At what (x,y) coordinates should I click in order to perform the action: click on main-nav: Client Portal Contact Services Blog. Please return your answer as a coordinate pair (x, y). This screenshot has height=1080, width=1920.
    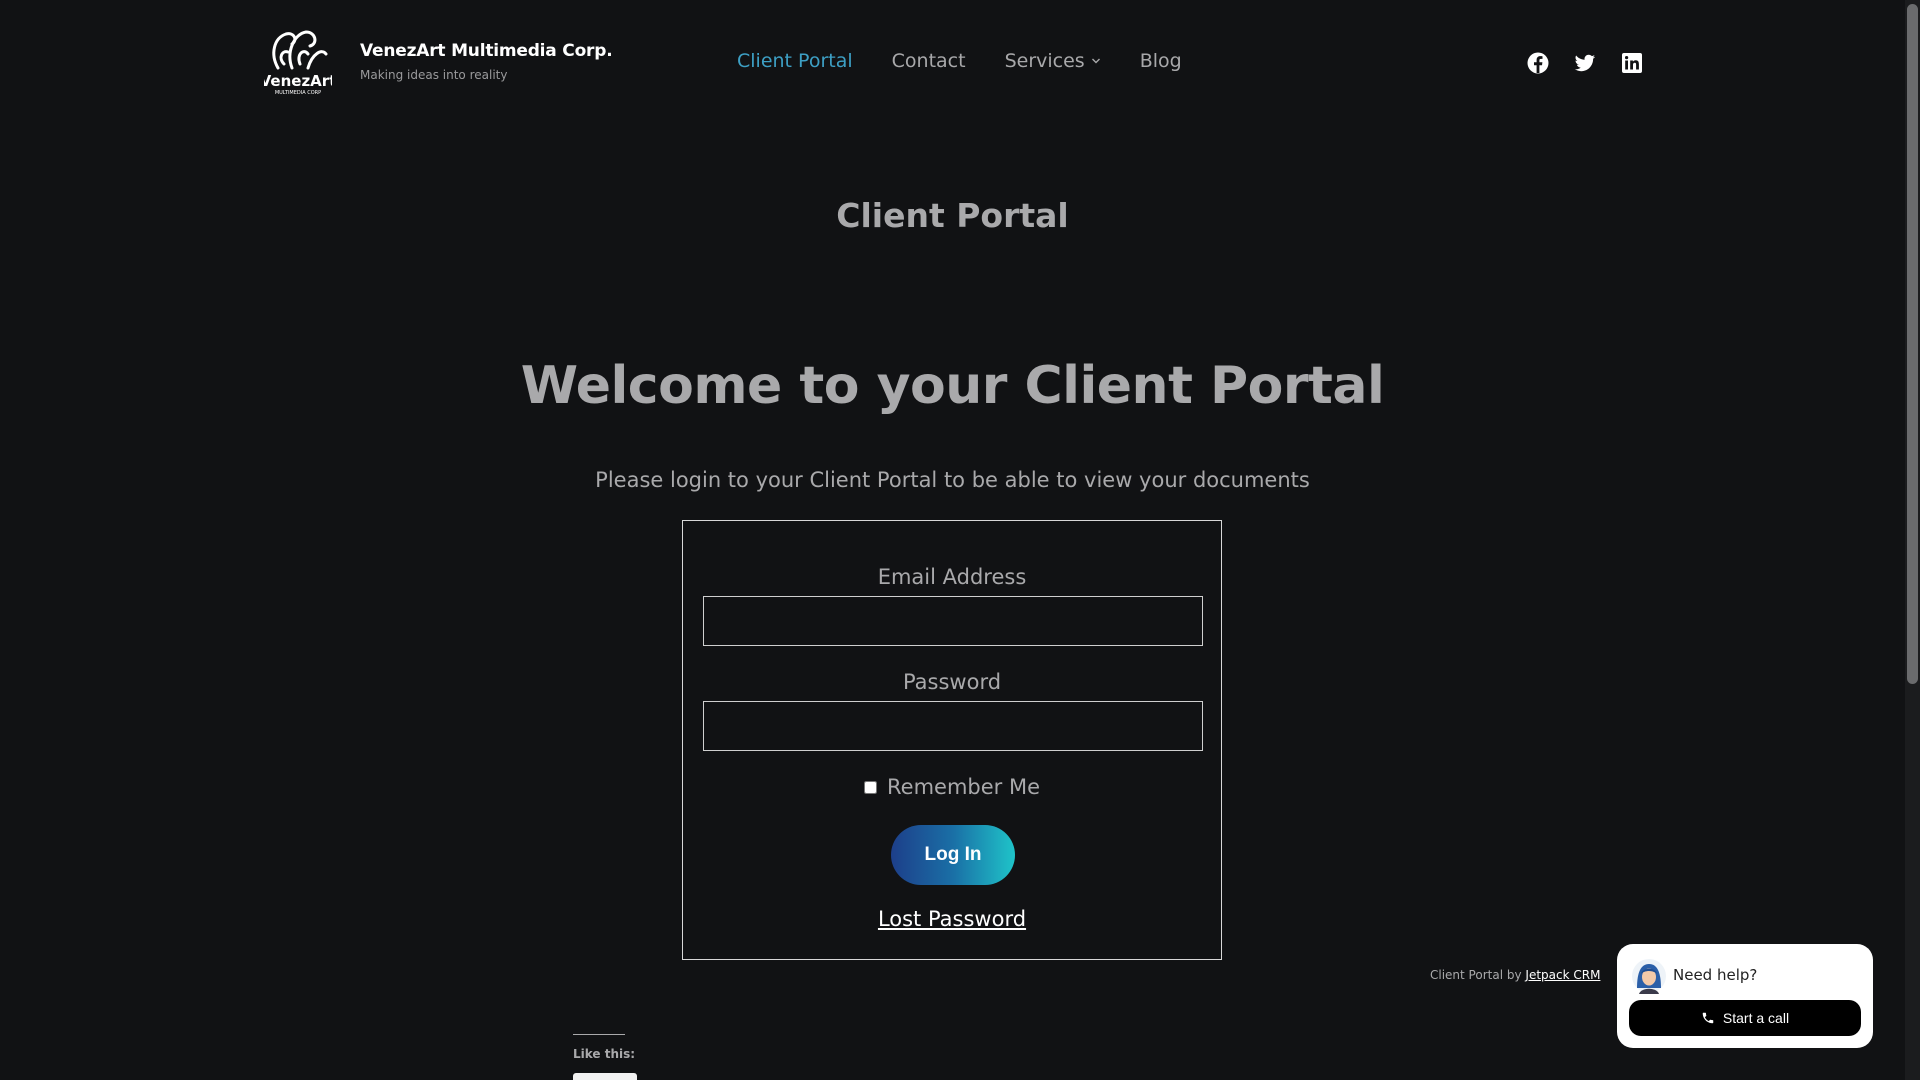
    Looking at the image, I should click on (959, 61).